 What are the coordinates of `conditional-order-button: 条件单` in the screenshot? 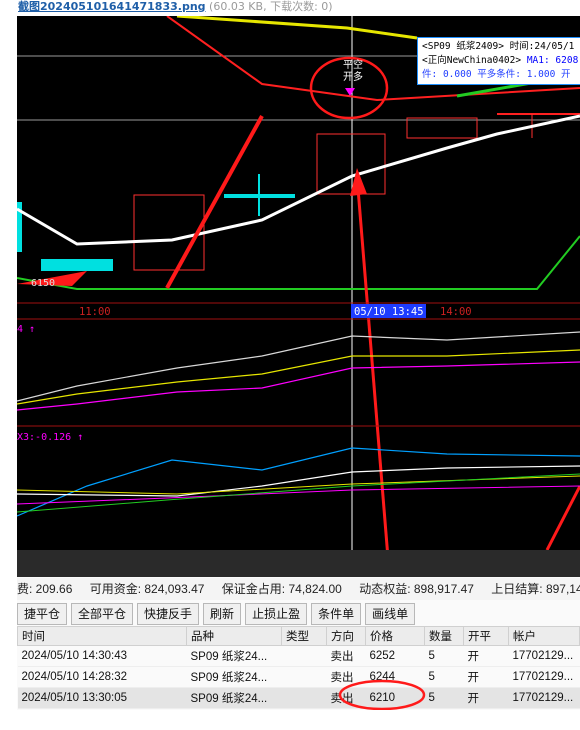 It's located at (336, 614).